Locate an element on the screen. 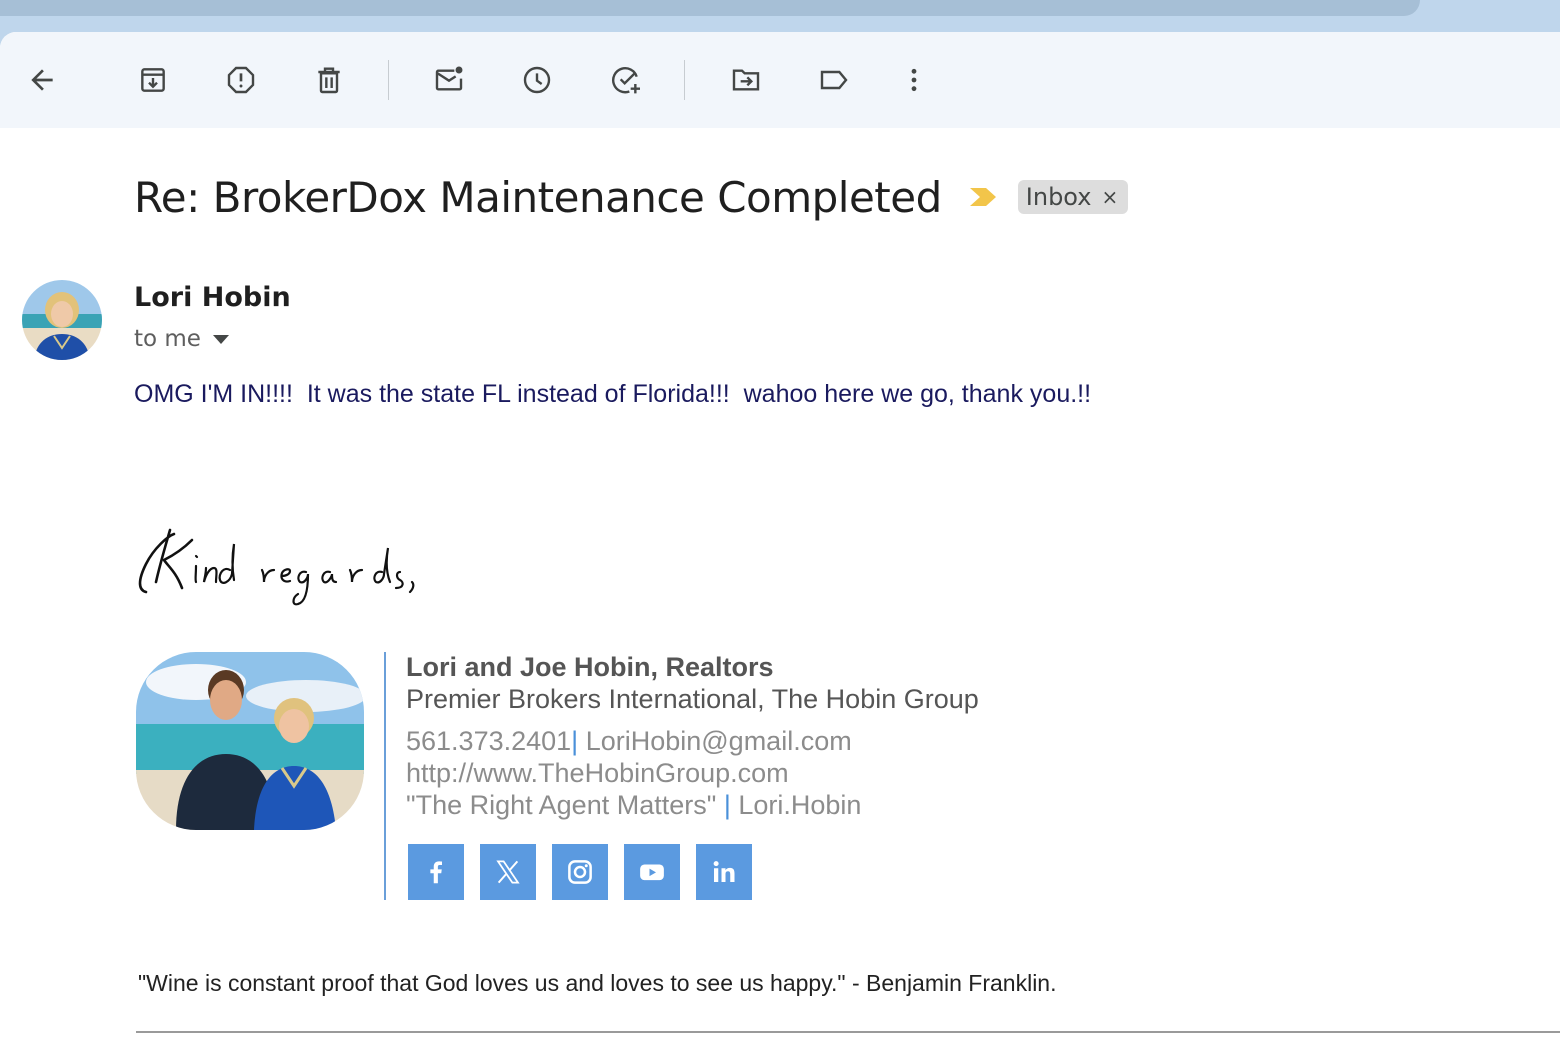 This screenshot has height=1056, width=1560. sender-name: Lori Hobin is located at coordinates (212, 297).